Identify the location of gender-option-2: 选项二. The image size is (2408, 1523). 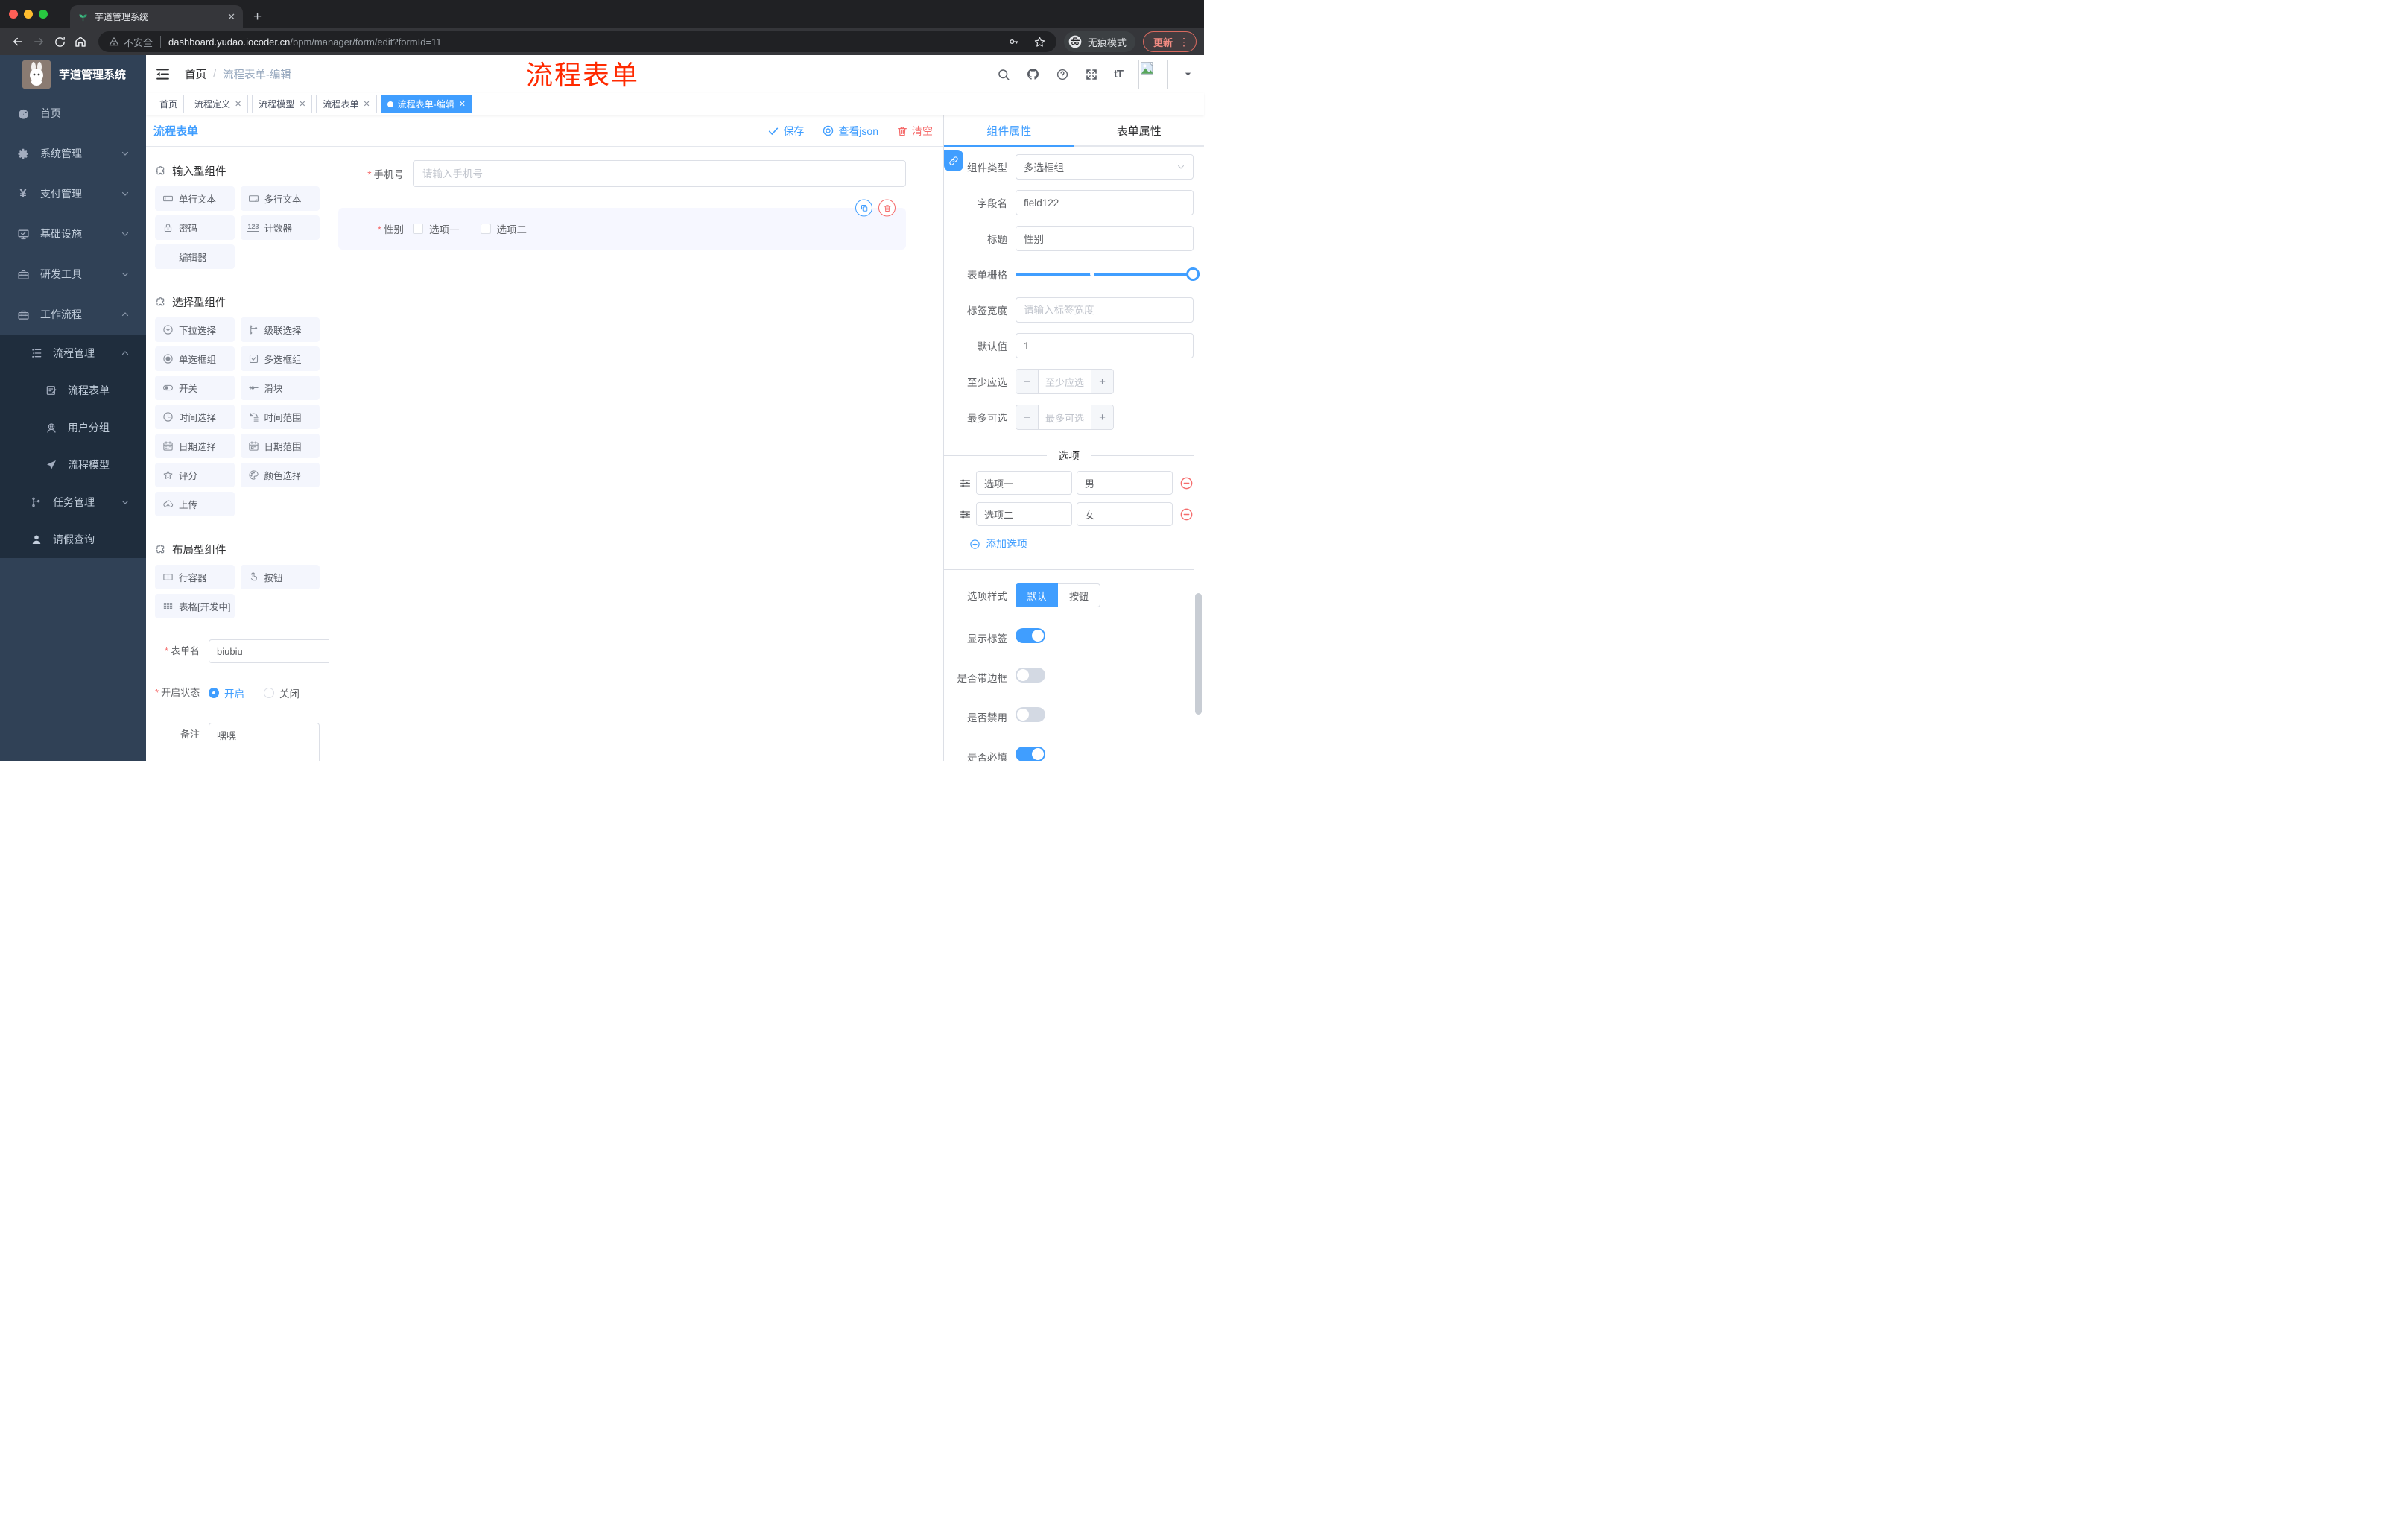
(503, 229).